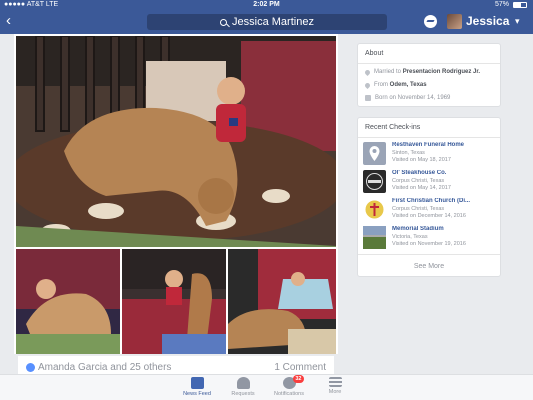 This screenshot has width=533, height=400. Describe the element at coordinates (368, 98) in the screenshot. I see `birthday-icon` at that location.